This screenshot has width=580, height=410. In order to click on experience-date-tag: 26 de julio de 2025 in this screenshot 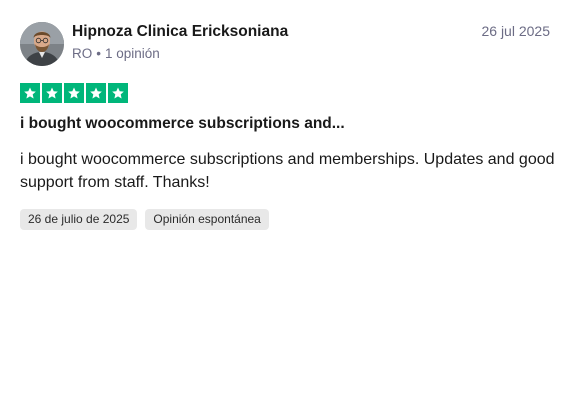, I will do `click(79, 219)`.